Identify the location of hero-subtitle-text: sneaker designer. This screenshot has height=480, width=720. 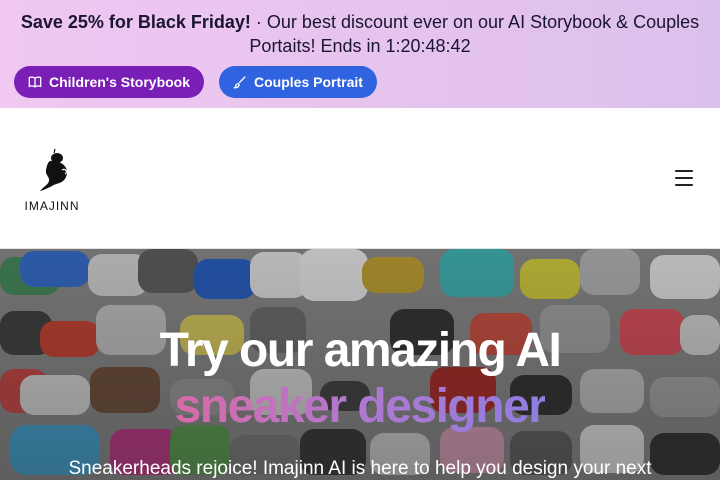
(360, 406).